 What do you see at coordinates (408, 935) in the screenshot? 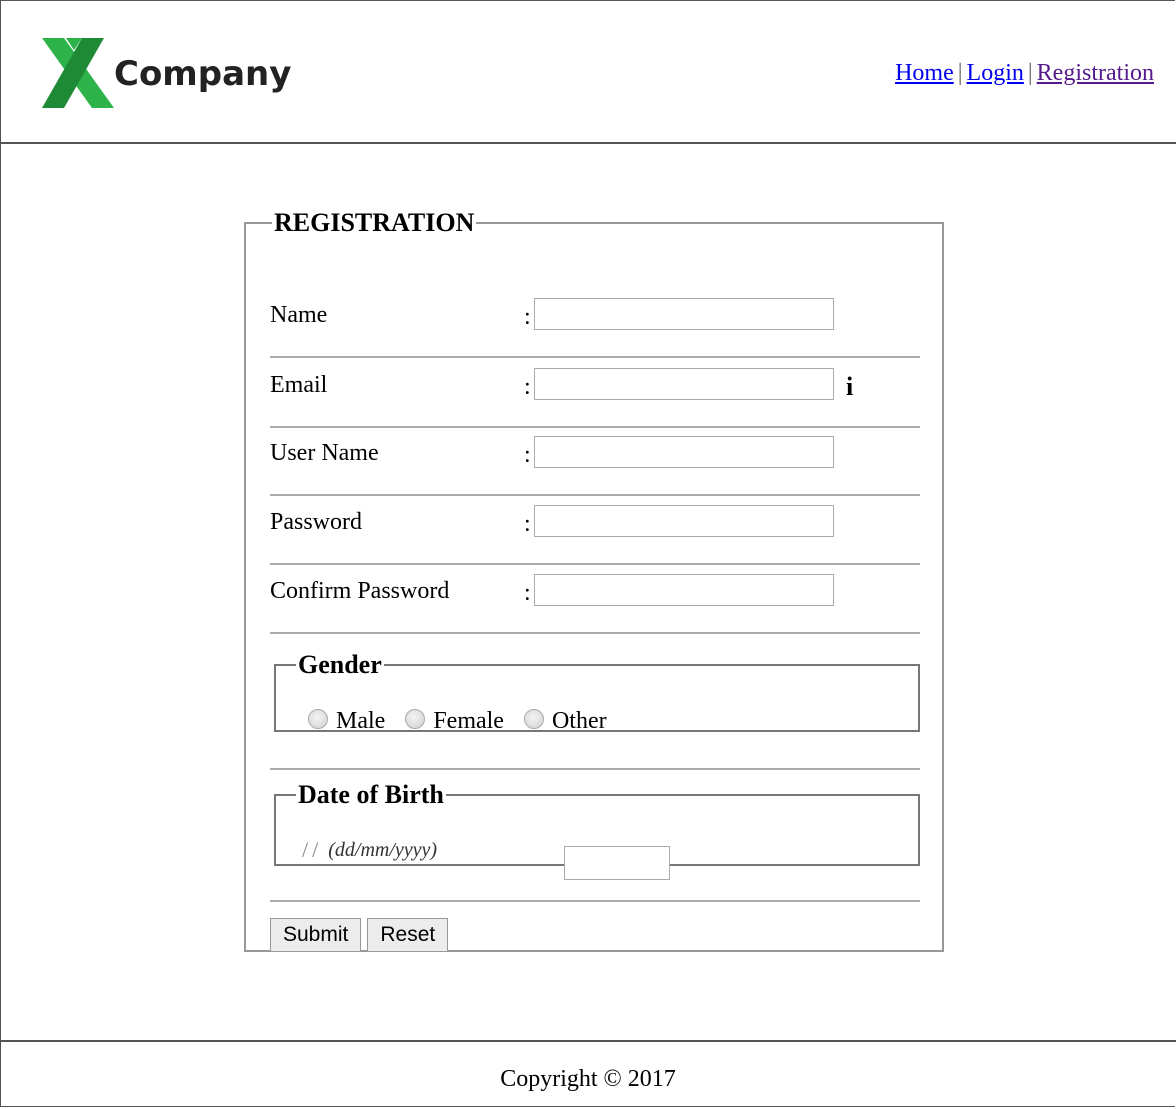
I see `reset-button: Reset` at bounding box center [408, 935].